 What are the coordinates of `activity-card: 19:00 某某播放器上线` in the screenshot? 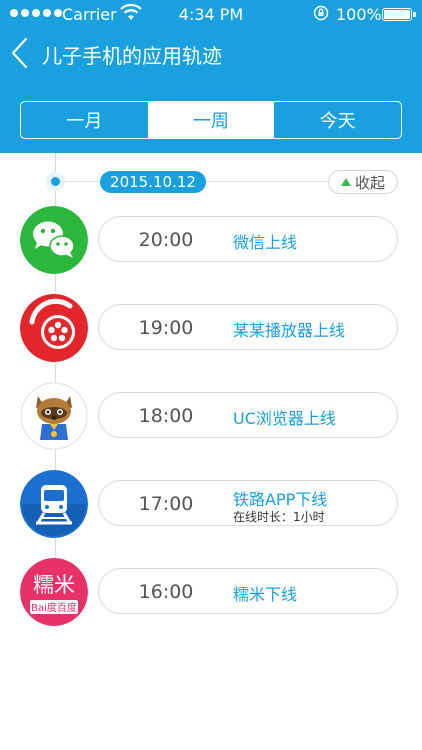 It's located at (248, 327).